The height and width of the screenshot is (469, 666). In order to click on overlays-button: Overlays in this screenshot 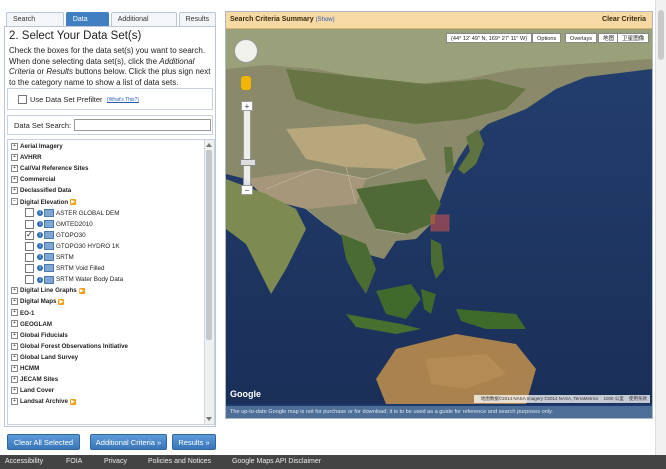, I will do `click(581, 38)`.